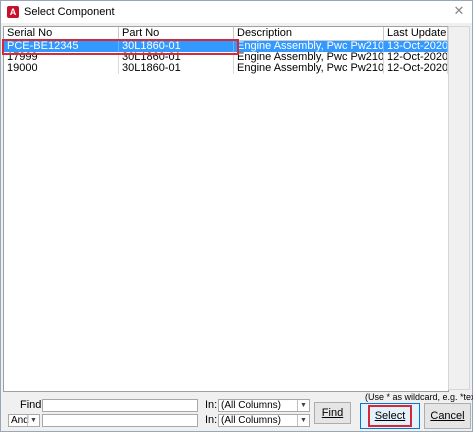  Describe the element at coordinates (13, 12) in the screenshot. I see `app-icon: A` at that location.